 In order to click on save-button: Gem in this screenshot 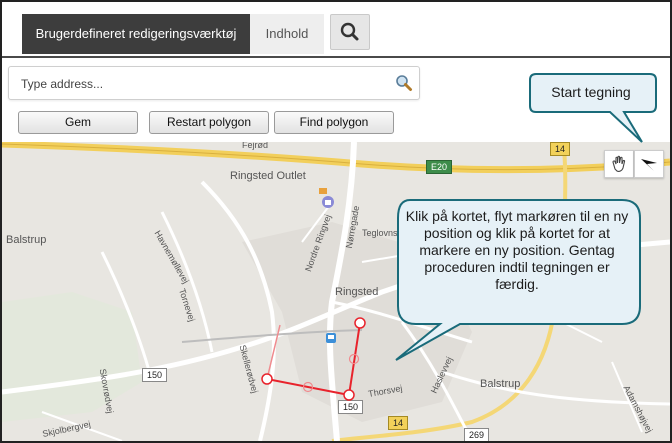, I will do `click(78, 122)`.